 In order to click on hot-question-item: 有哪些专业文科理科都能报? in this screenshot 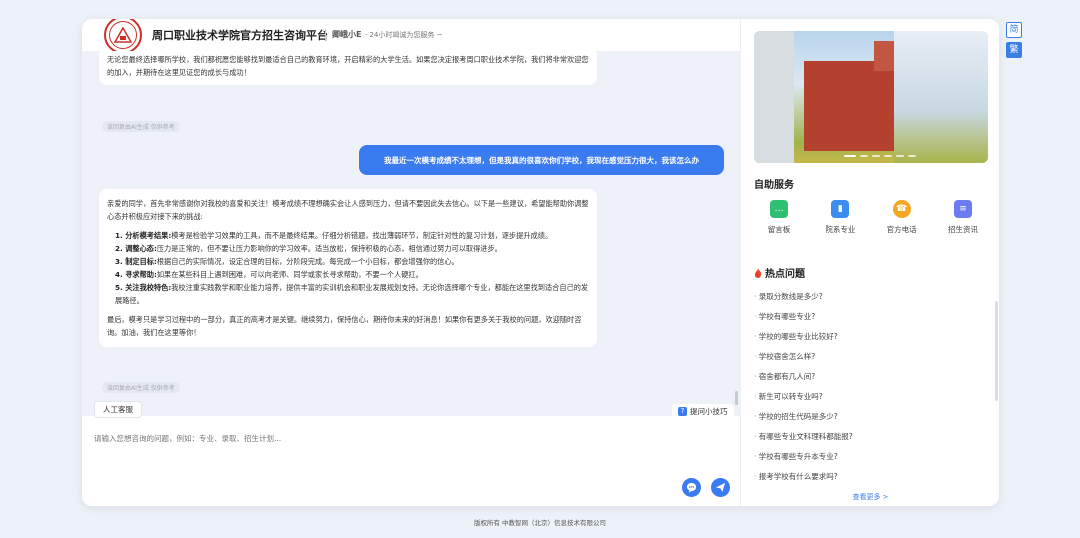, I will do `click(866, 441)`.